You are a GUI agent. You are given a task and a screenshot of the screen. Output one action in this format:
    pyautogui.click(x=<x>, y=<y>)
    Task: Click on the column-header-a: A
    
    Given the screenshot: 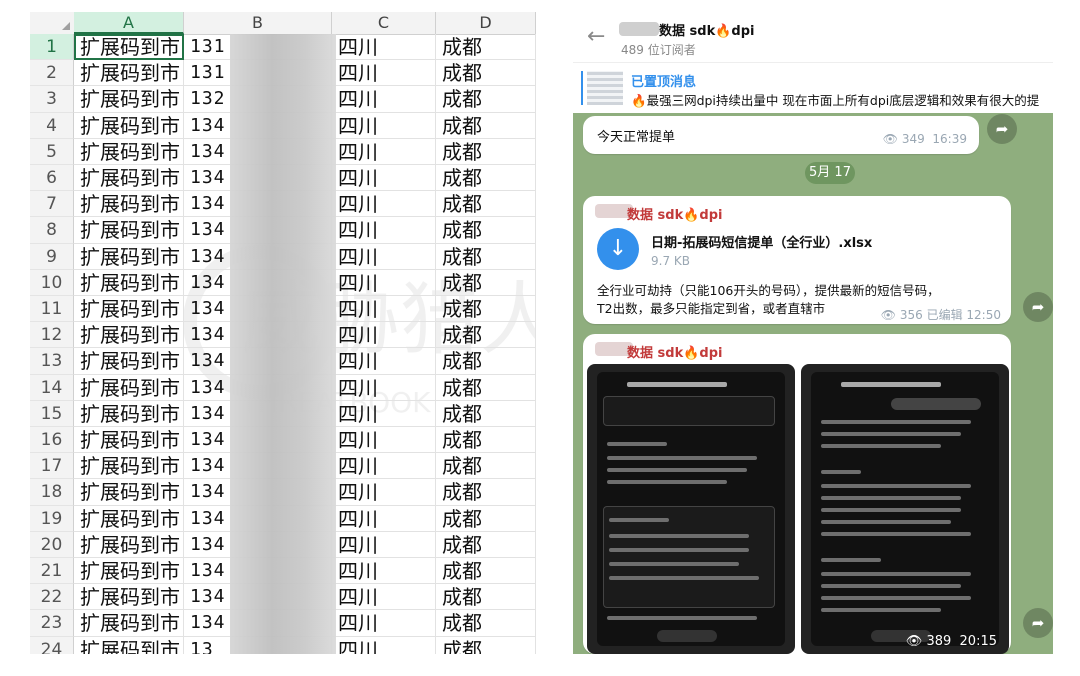 What is the action you would take?
    pyautogui.click(x=129, y=23)
    